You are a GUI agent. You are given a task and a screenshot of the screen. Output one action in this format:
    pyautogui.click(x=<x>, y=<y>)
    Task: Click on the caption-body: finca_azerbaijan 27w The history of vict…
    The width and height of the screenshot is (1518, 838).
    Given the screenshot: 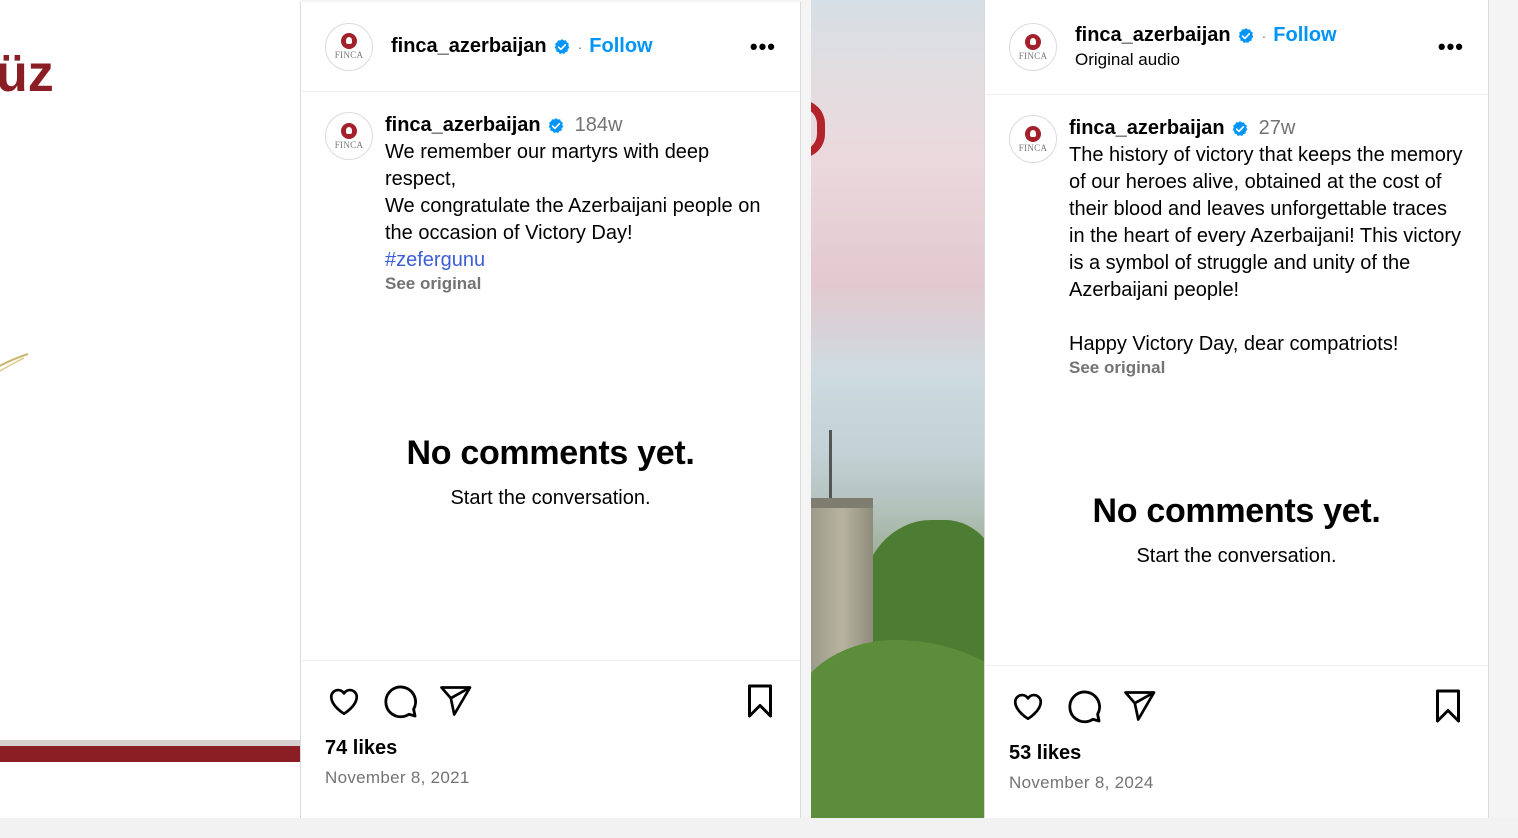 What is the action you would take?
    pyautogui.click(x=1266, y=246)
    